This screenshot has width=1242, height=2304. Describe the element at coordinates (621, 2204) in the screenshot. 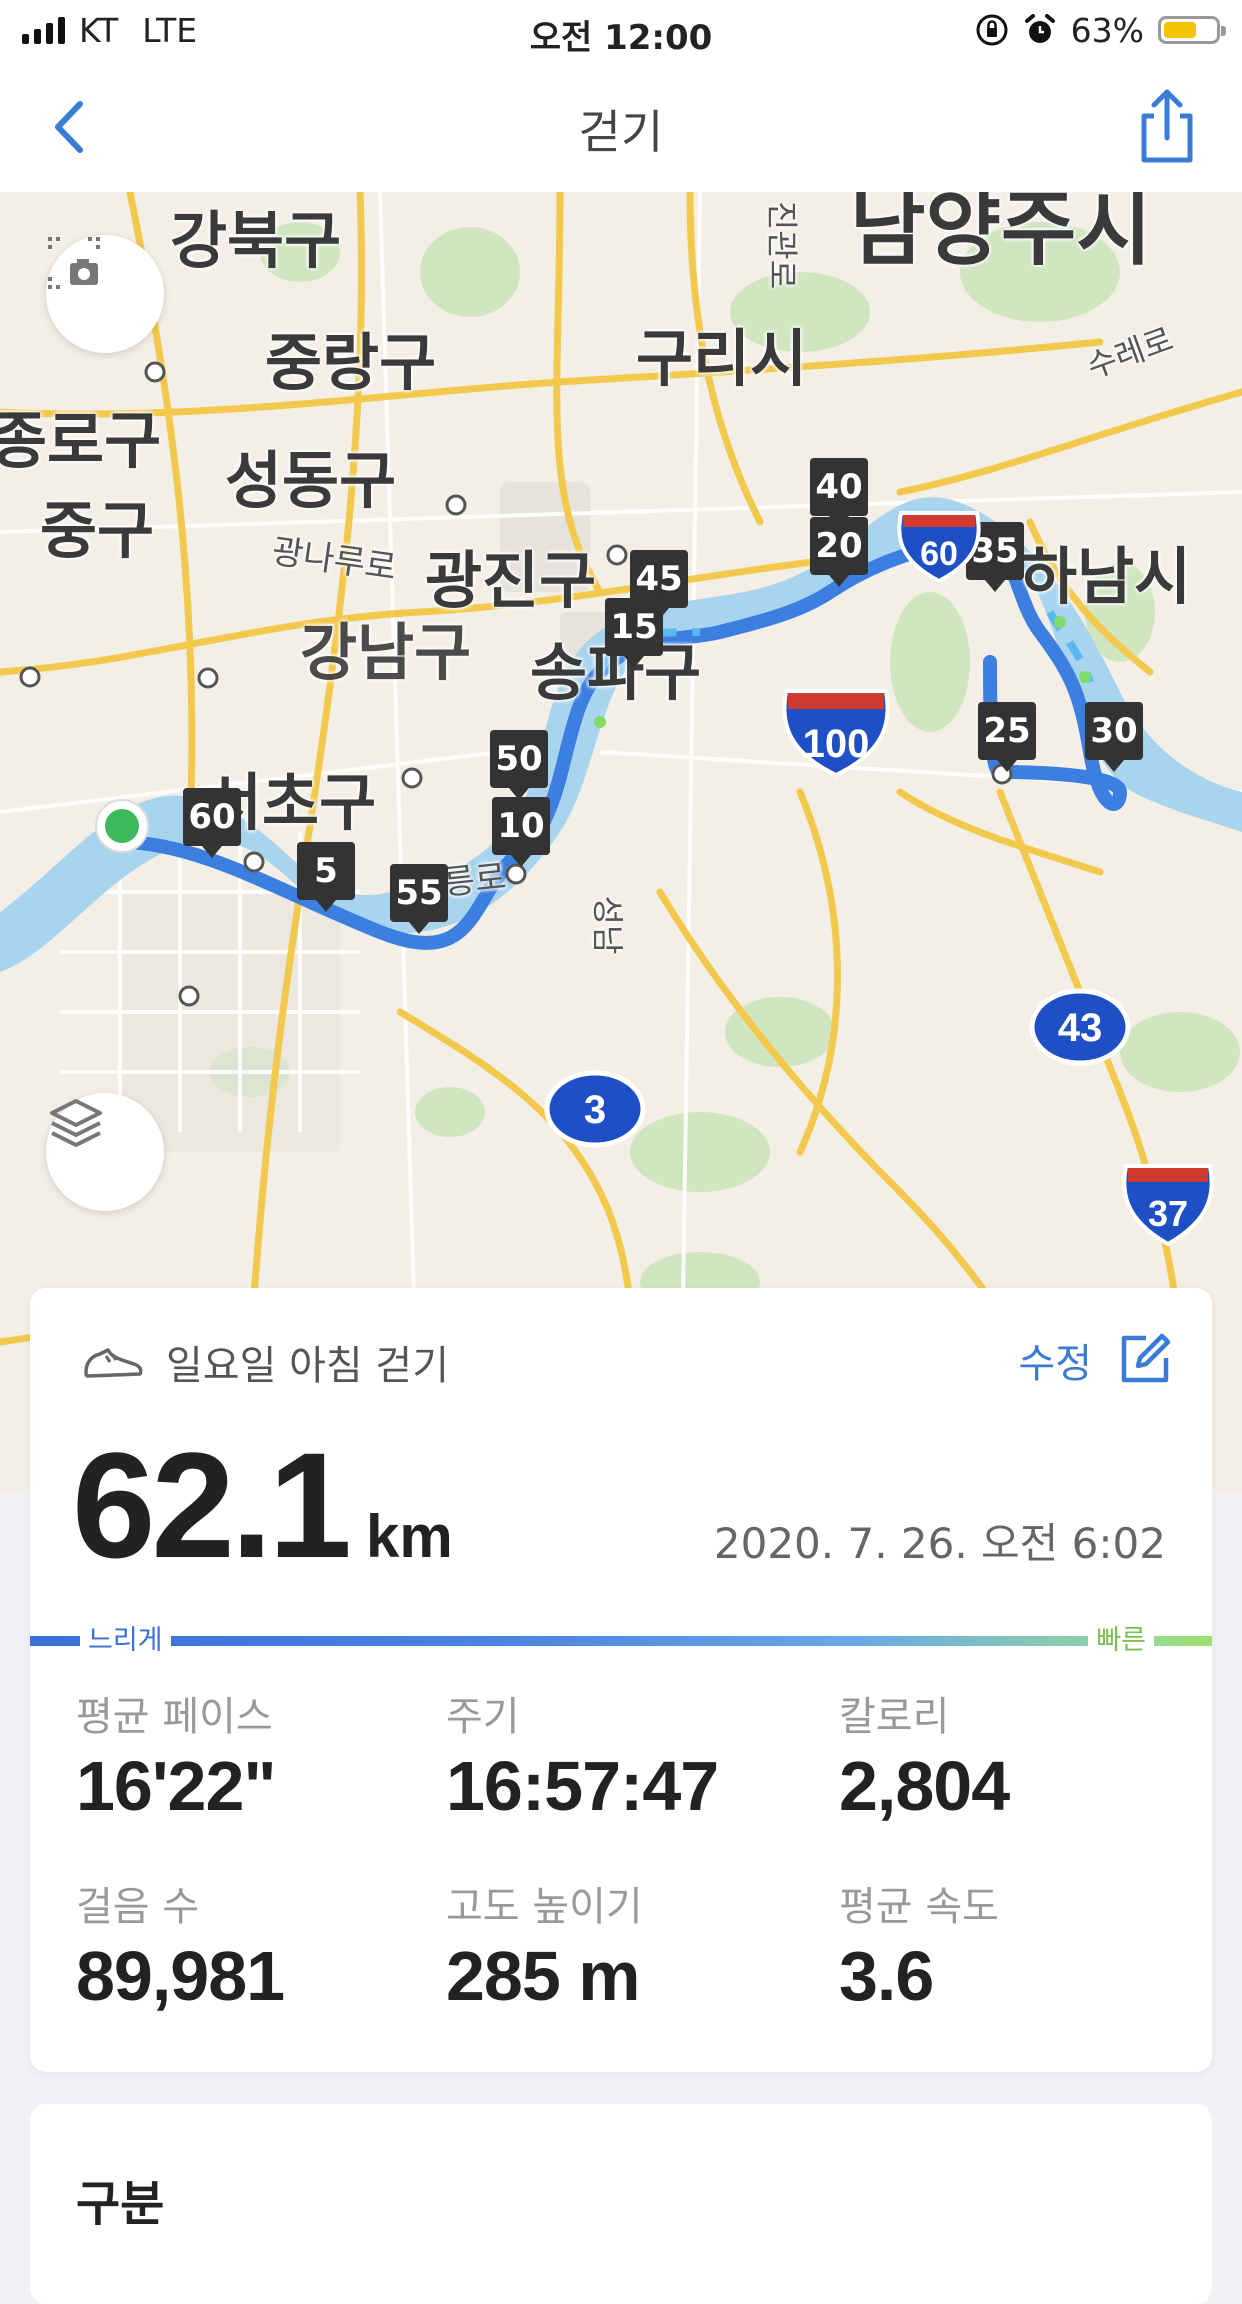

I see `splits-card: 구분` at that location.